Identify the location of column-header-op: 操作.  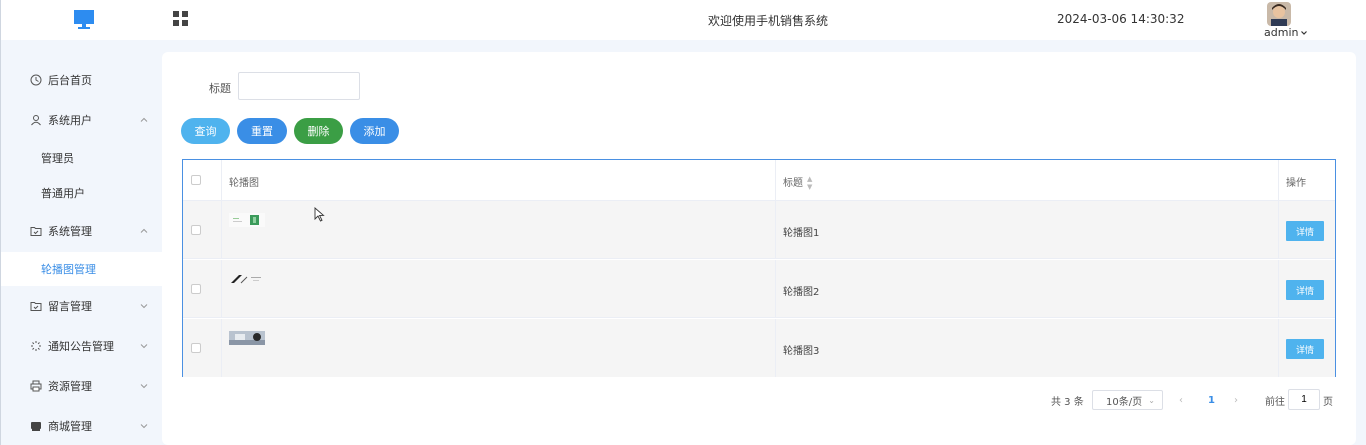
(1296, 183).